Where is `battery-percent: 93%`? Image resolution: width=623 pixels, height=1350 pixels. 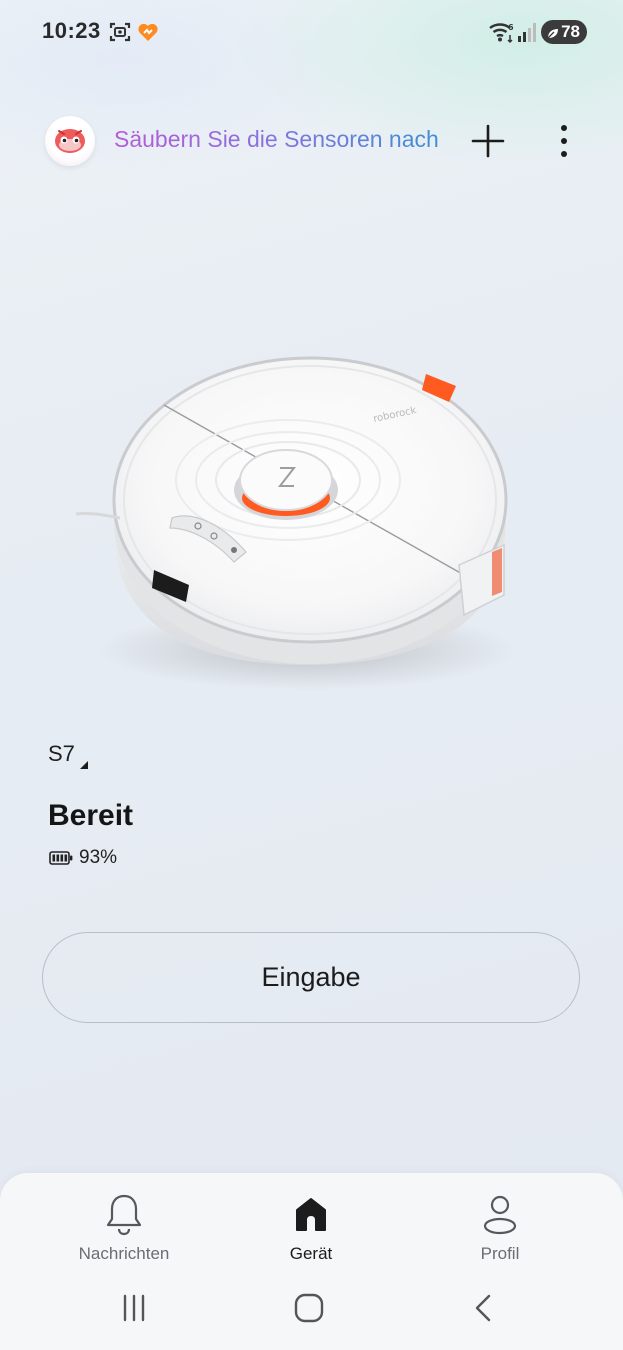 battery-percent: 93% is located at coordinates (98, 857).